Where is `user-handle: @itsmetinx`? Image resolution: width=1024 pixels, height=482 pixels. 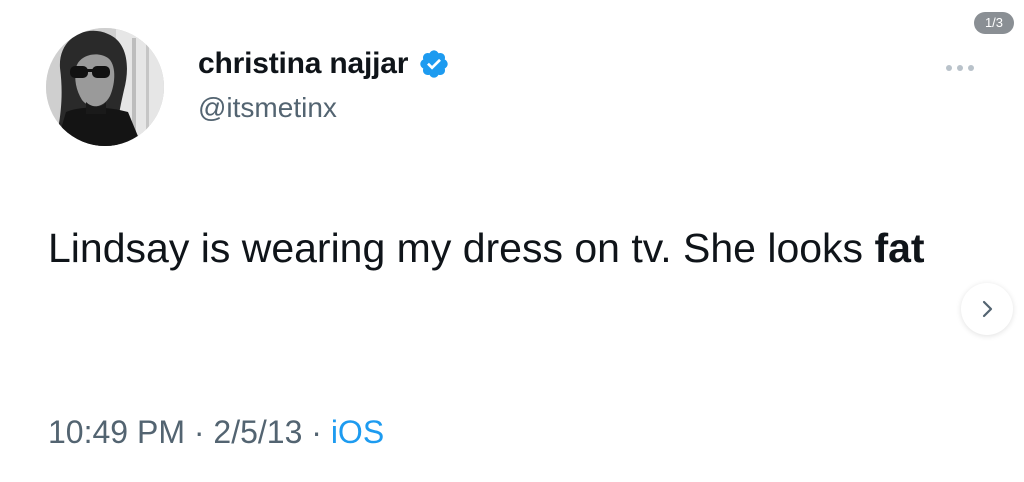 user-handle: @itsmetinx is located at coordinates (324, 108).